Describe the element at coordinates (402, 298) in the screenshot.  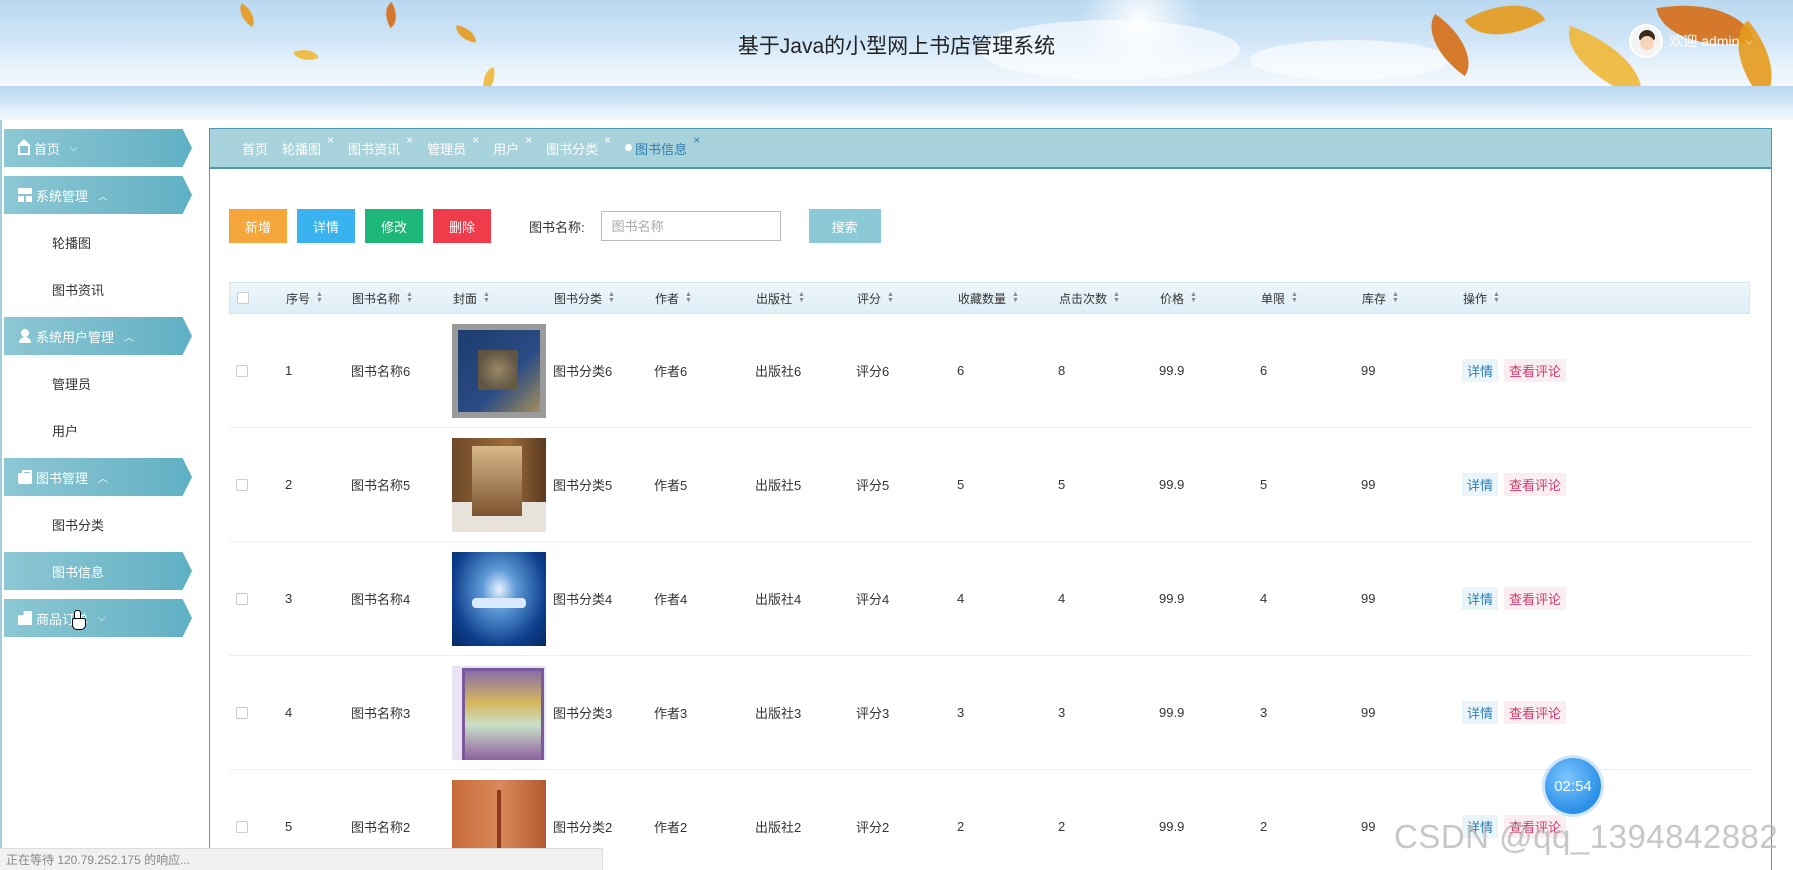
I see `column-header: 图书名称 ▲ ▼` at that location.